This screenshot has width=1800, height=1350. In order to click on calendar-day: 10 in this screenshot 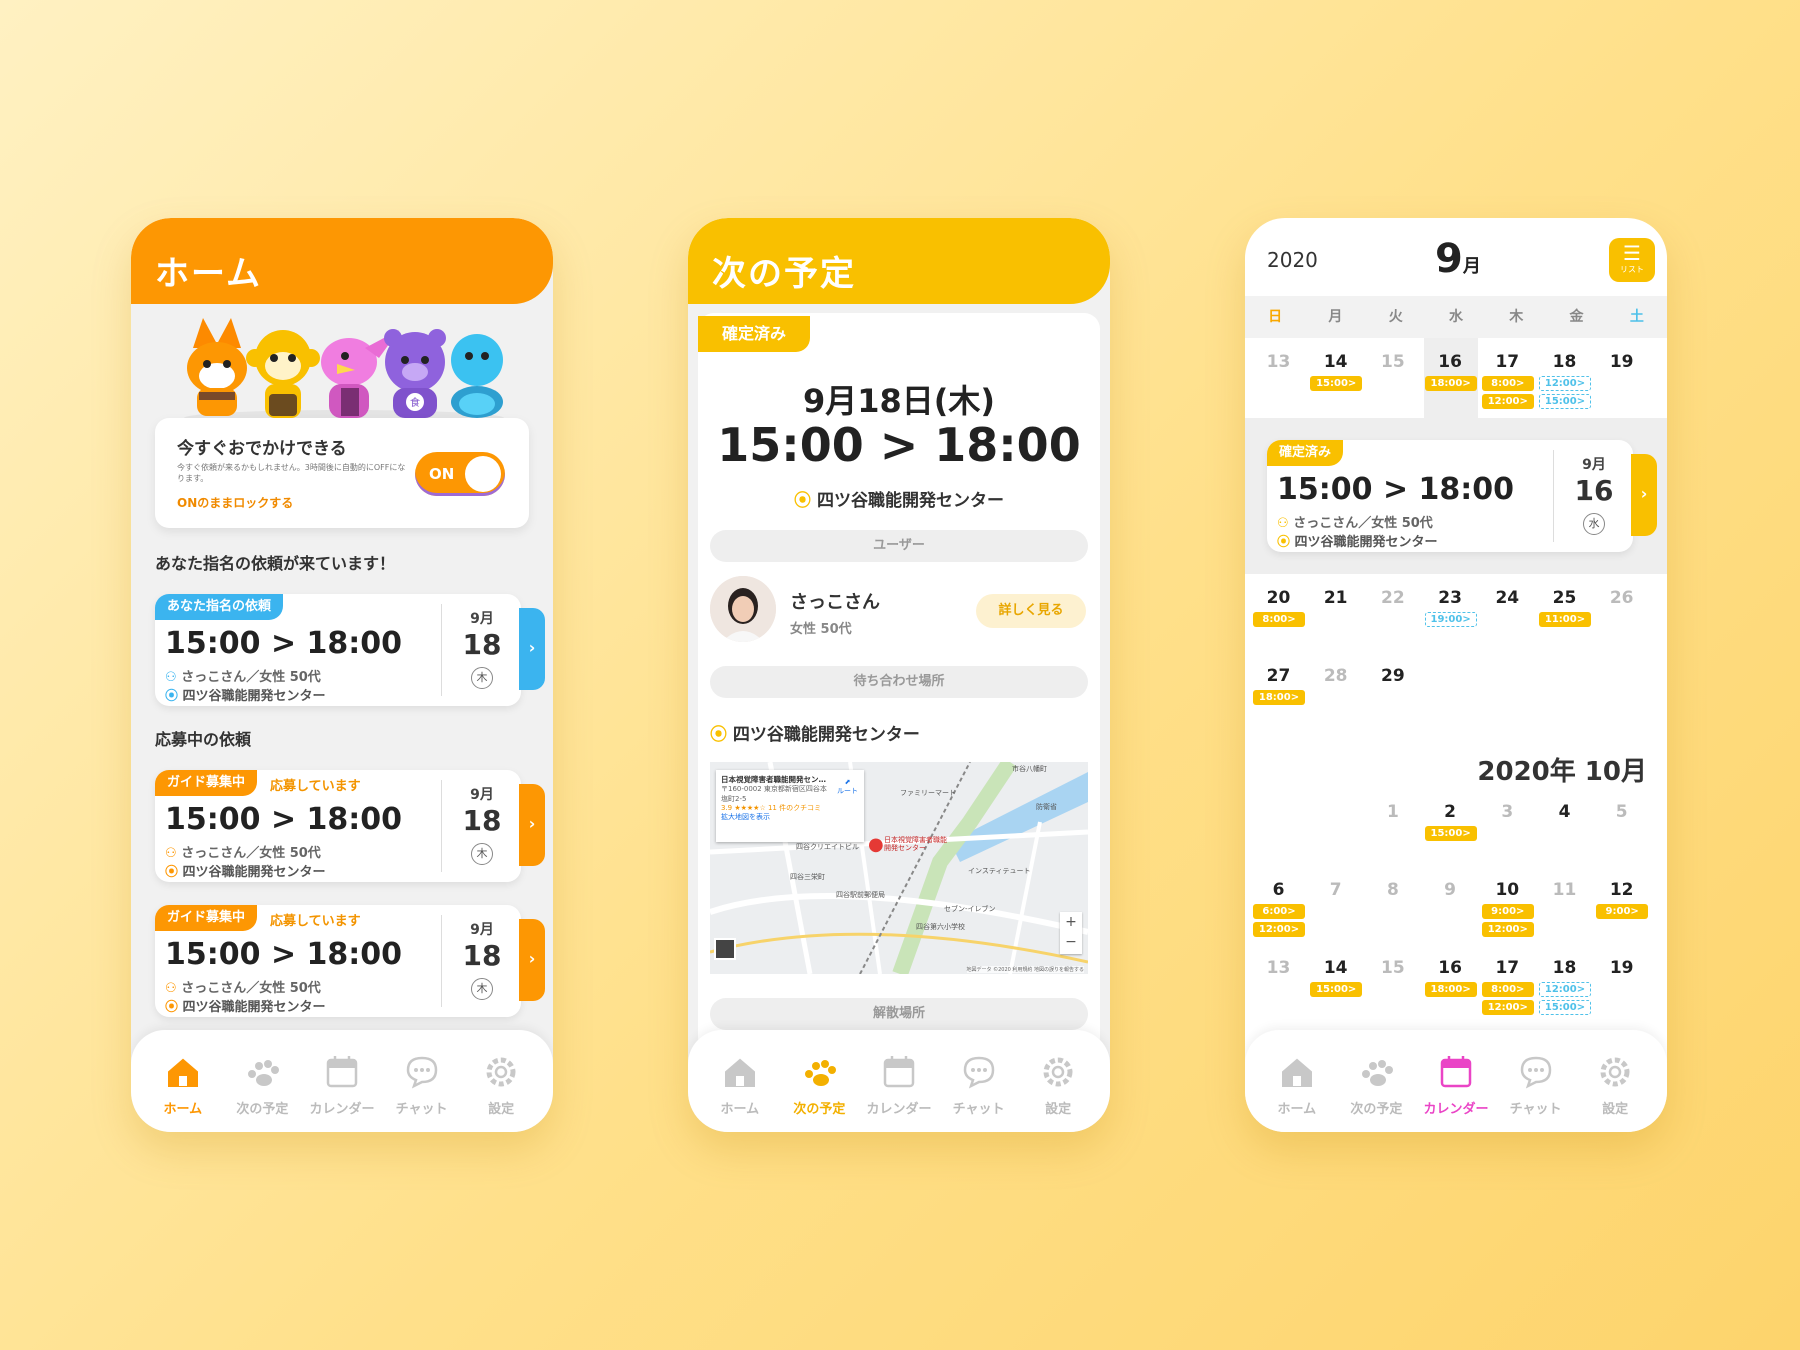, I will do `click(1507, 890)`.